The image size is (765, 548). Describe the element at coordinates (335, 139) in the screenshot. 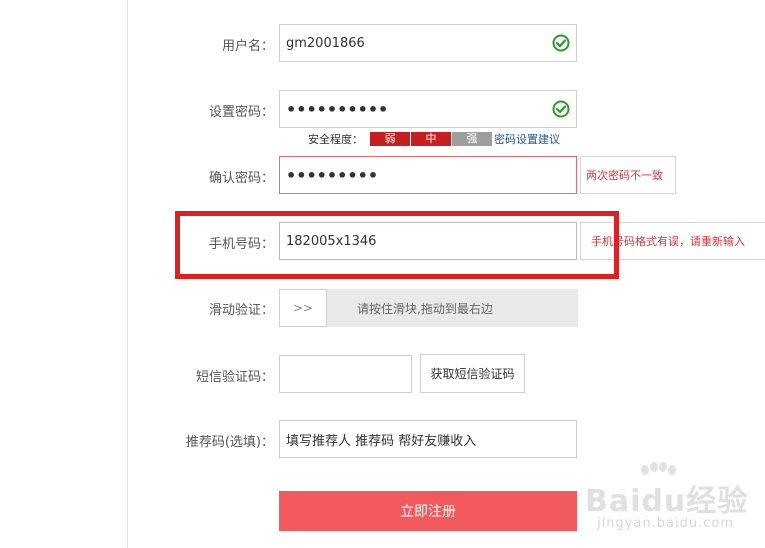

I see `strength-label: 安全程度：` at that location.